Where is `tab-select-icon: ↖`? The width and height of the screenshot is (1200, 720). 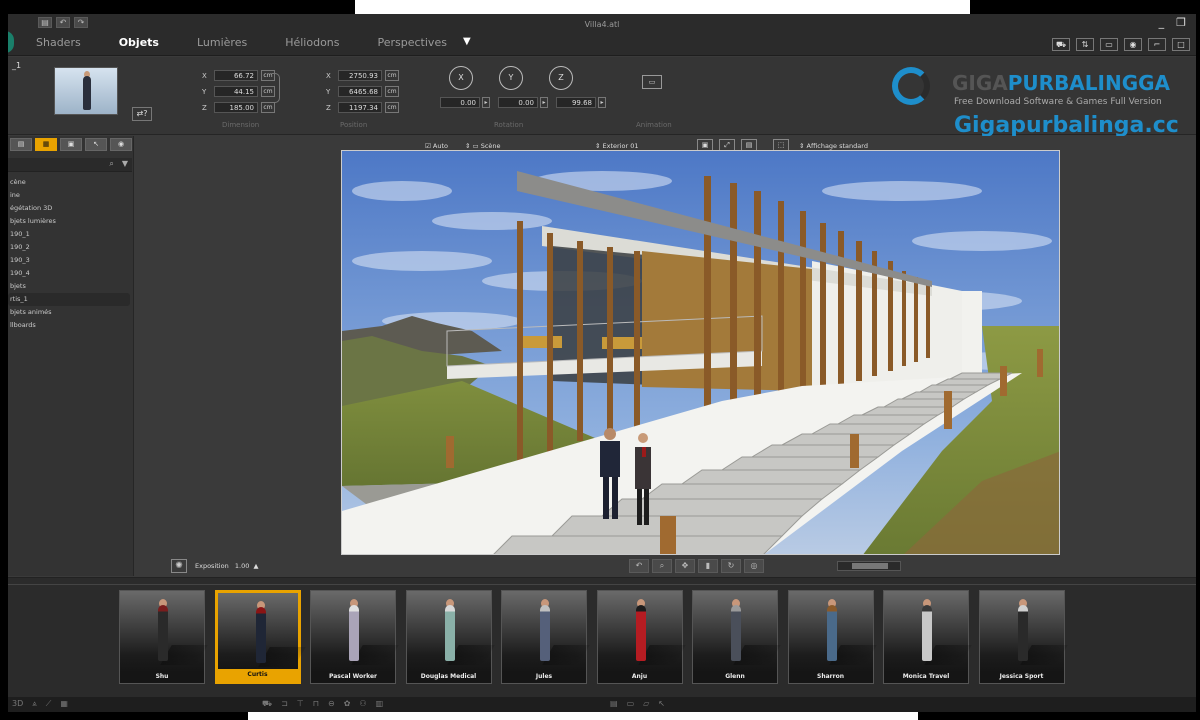
tab-select-icon: ↖ is located at coordinates (96, 144).